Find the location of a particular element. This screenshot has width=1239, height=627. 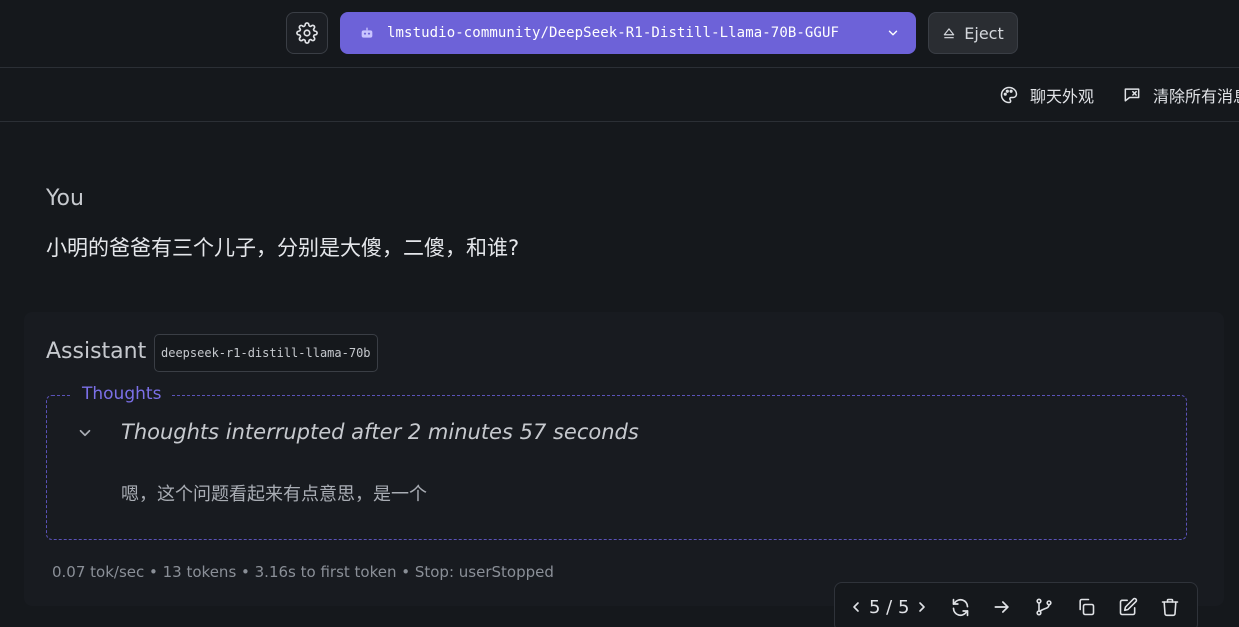

gear-icon is located at coordinates (307, 33).